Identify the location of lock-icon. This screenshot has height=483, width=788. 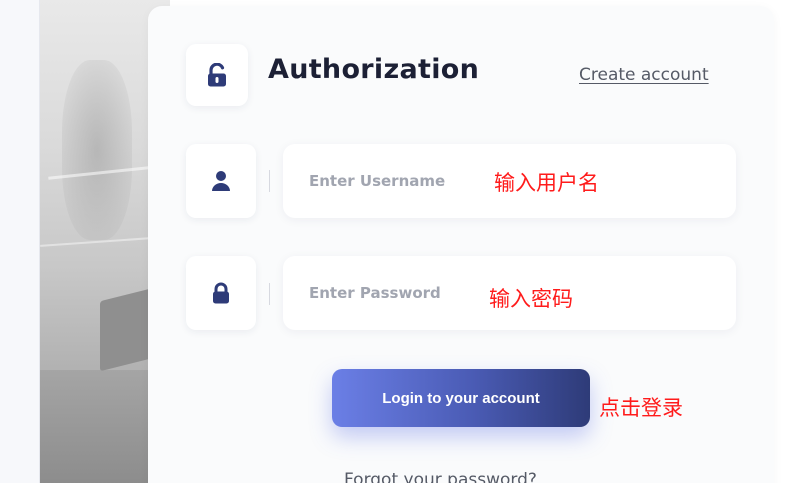
(221, 293).